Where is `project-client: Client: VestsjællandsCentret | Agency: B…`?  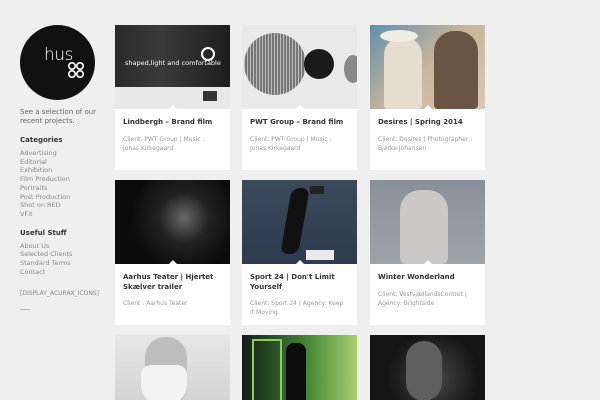
project-client: Client: VestsjællandsCentret | Agency: B… is located at coordinates (422, 298).